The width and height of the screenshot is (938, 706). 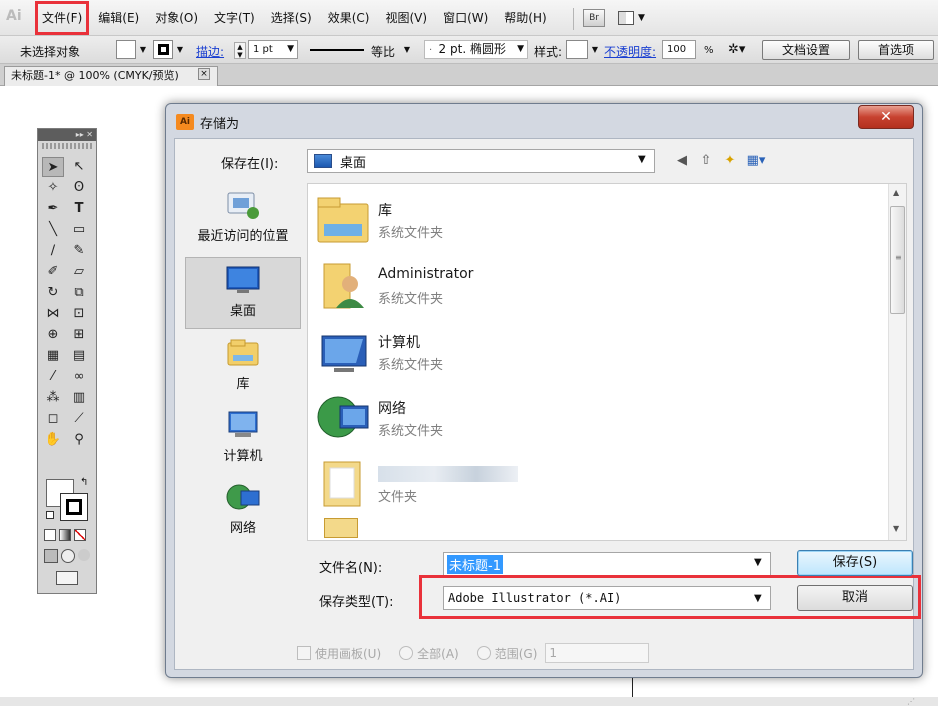 What do you see at coordinates (79, 398) in the screenshot?
I see `column-graph-tool-icon: ▥` at bounding box center [79, 398].